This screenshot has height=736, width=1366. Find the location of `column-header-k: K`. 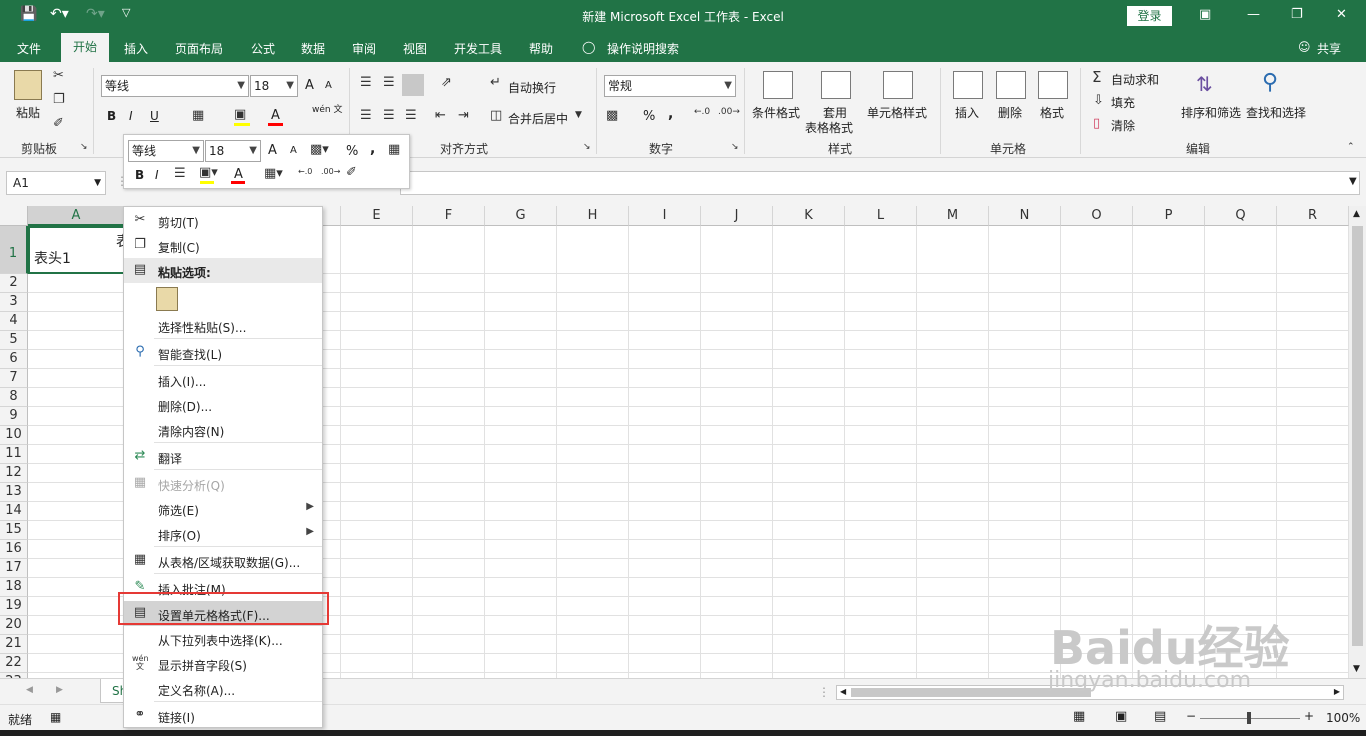

column-header-k: K is located at coordinates (809, 216).